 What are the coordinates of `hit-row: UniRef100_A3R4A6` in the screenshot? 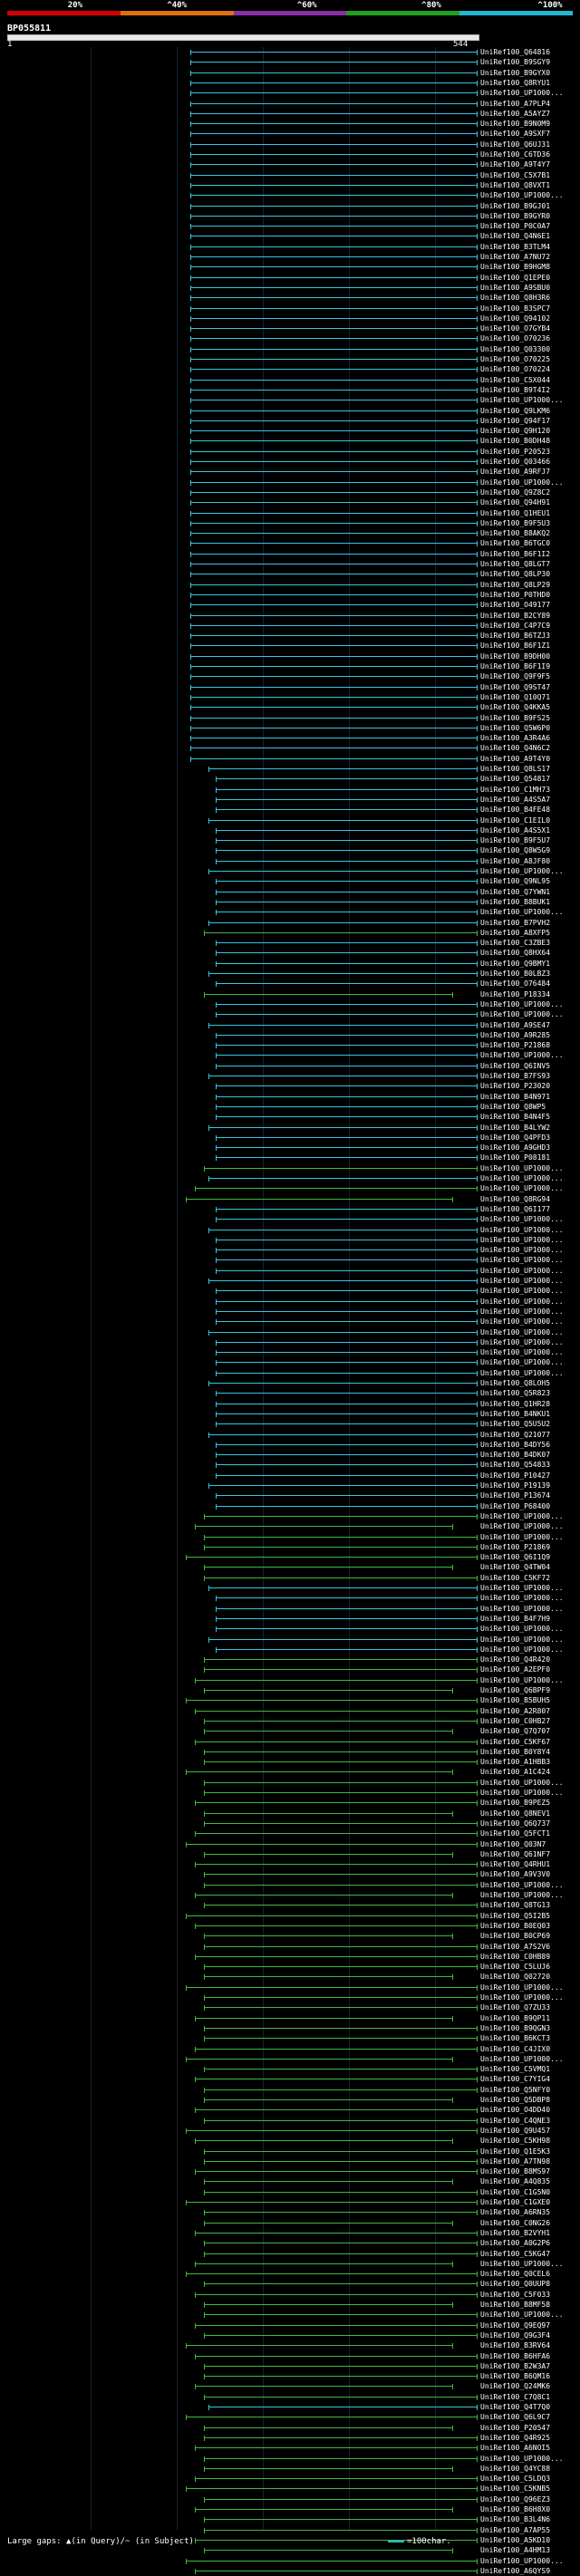 It's located at (290, 738).